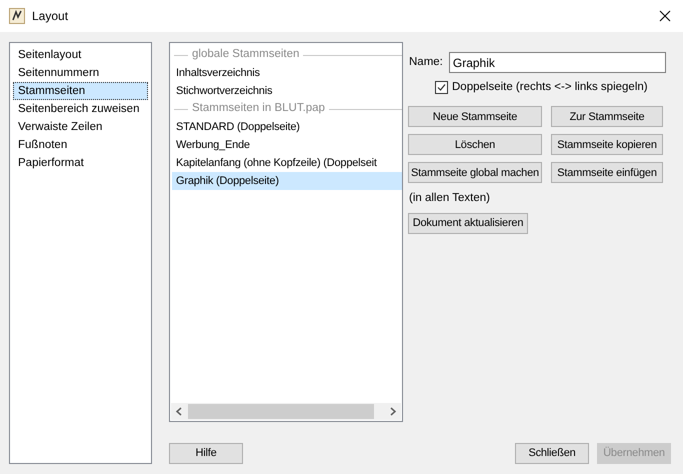  What do you see at coordinates (17, 16) in the screenshot?
I see `app-icon` at bounding box center [17, 16].